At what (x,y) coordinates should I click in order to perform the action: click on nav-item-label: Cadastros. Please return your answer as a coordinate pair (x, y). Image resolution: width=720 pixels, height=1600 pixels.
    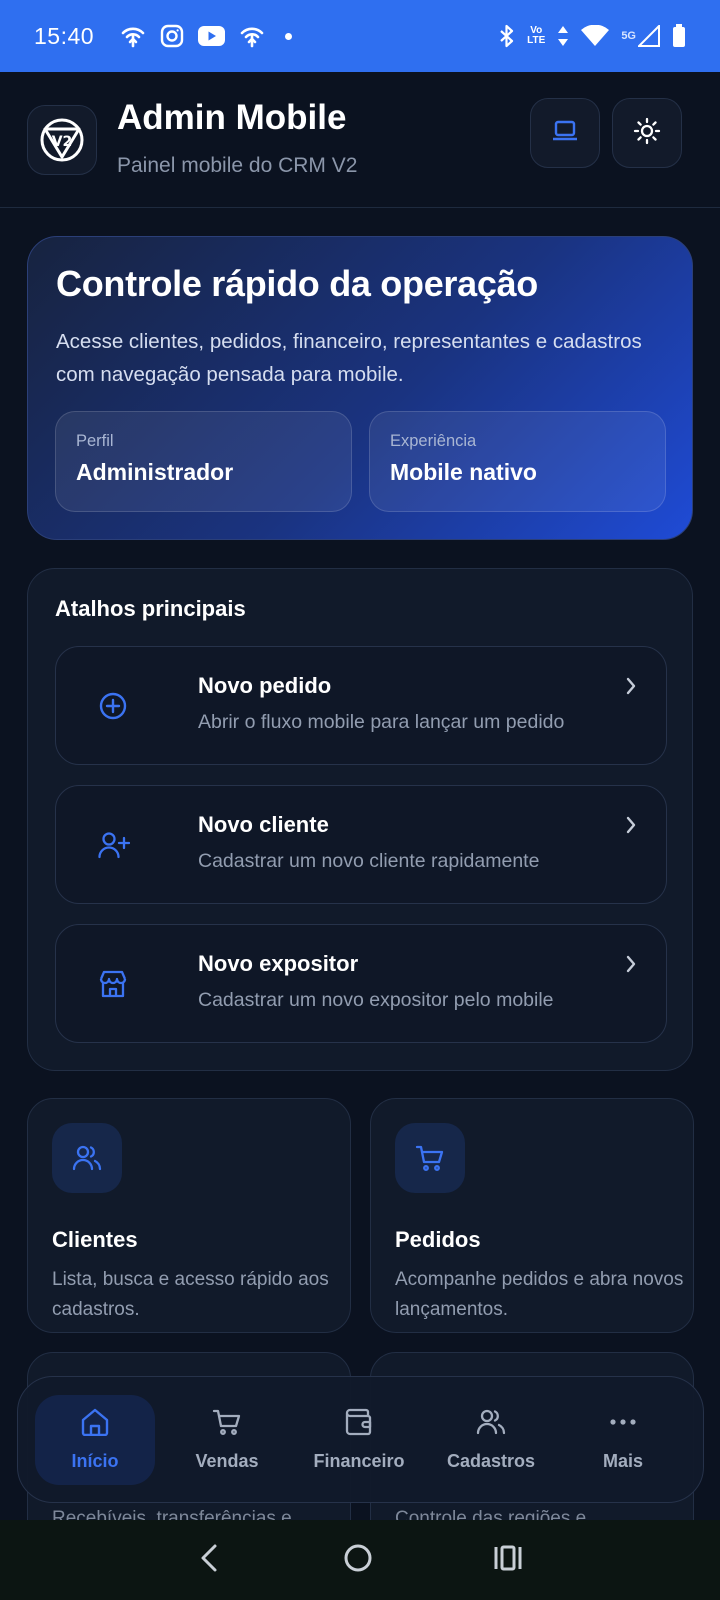
    Looking at the image, I should click on (491, 1460).